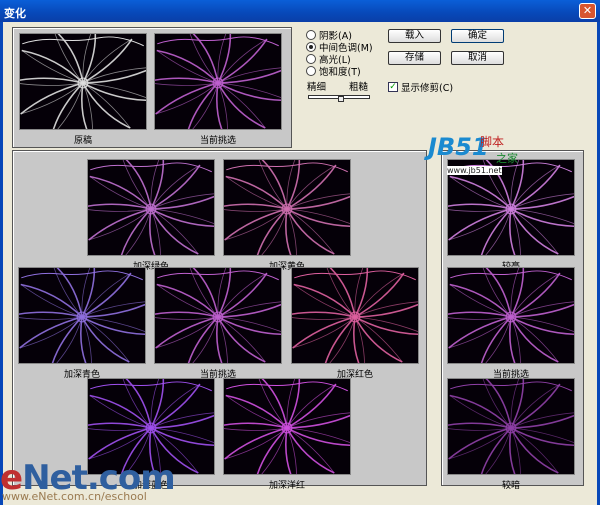  Describe the element at coordinates (414, 36) in the screenshot. I see `load-button: 载入` at that location.